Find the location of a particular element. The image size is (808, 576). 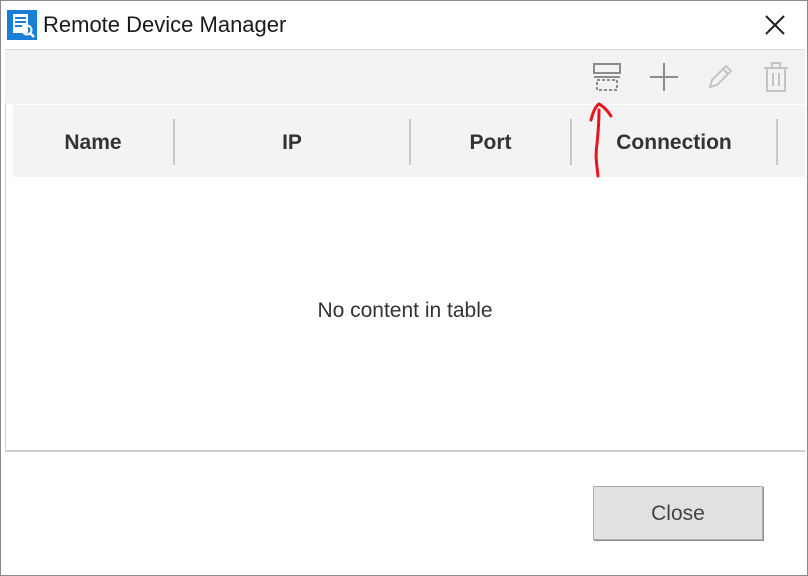

close-window-icon is located at coordinates (775, 25).